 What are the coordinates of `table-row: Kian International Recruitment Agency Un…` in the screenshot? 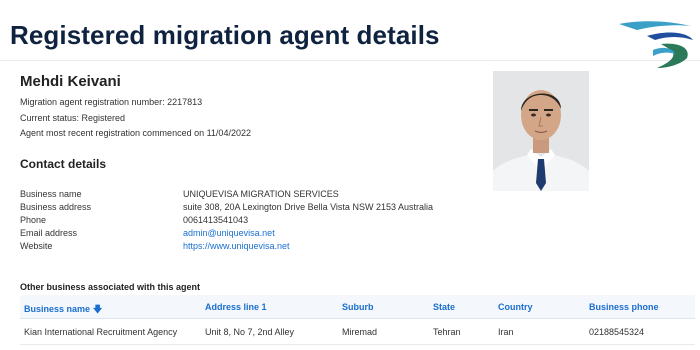 It's located at (357, 332).